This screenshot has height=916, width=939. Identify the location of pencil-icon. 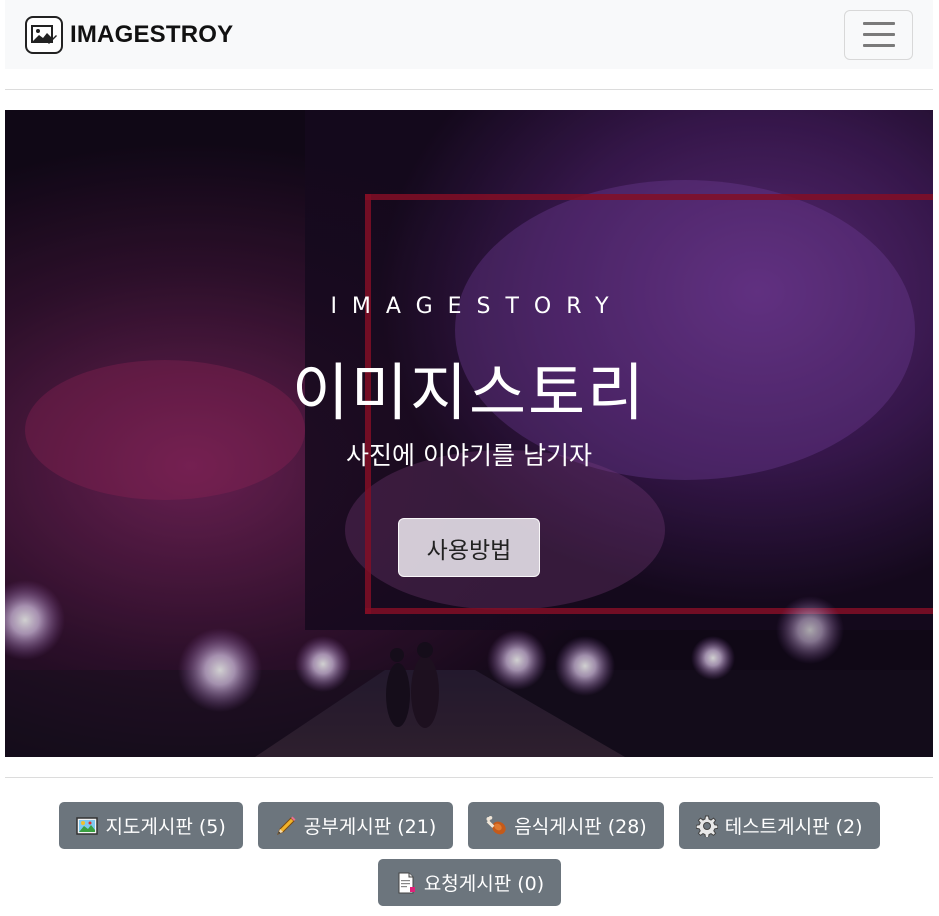
(286, 826).